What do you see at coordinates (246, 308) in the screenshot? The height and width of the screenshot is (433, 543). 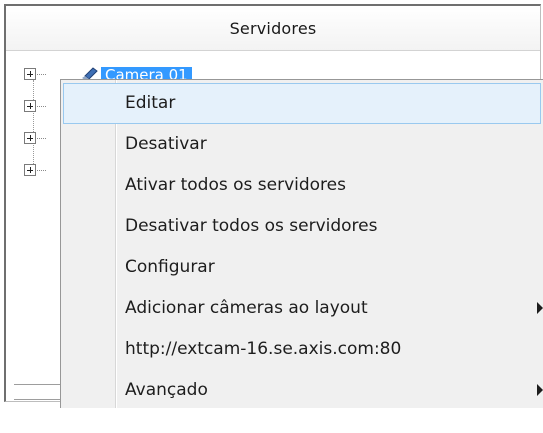 I see `menu-item-label: Adicionar câmeras ao layout` at bounding box center [246, 308].